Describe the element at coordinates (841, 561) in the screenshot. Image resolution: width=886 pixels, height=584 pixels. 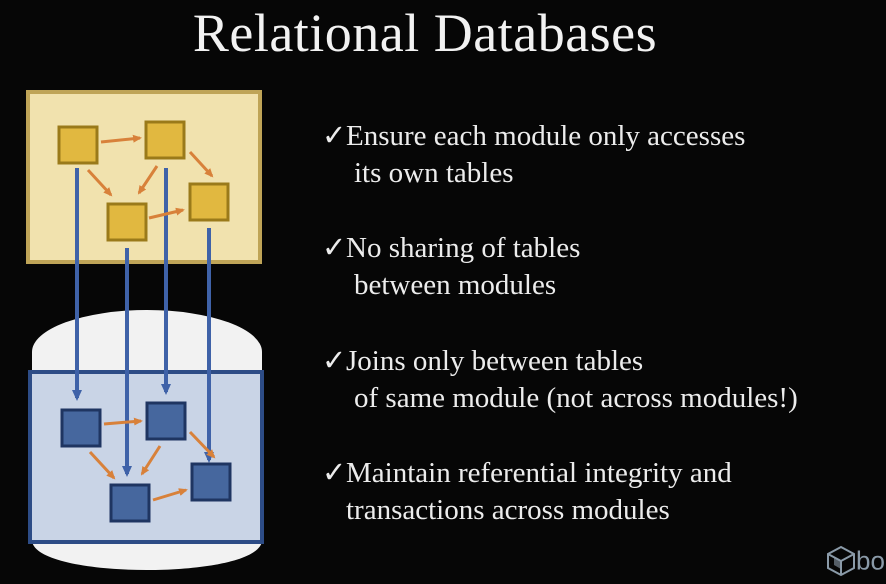
I see `cube-icon` at that location.